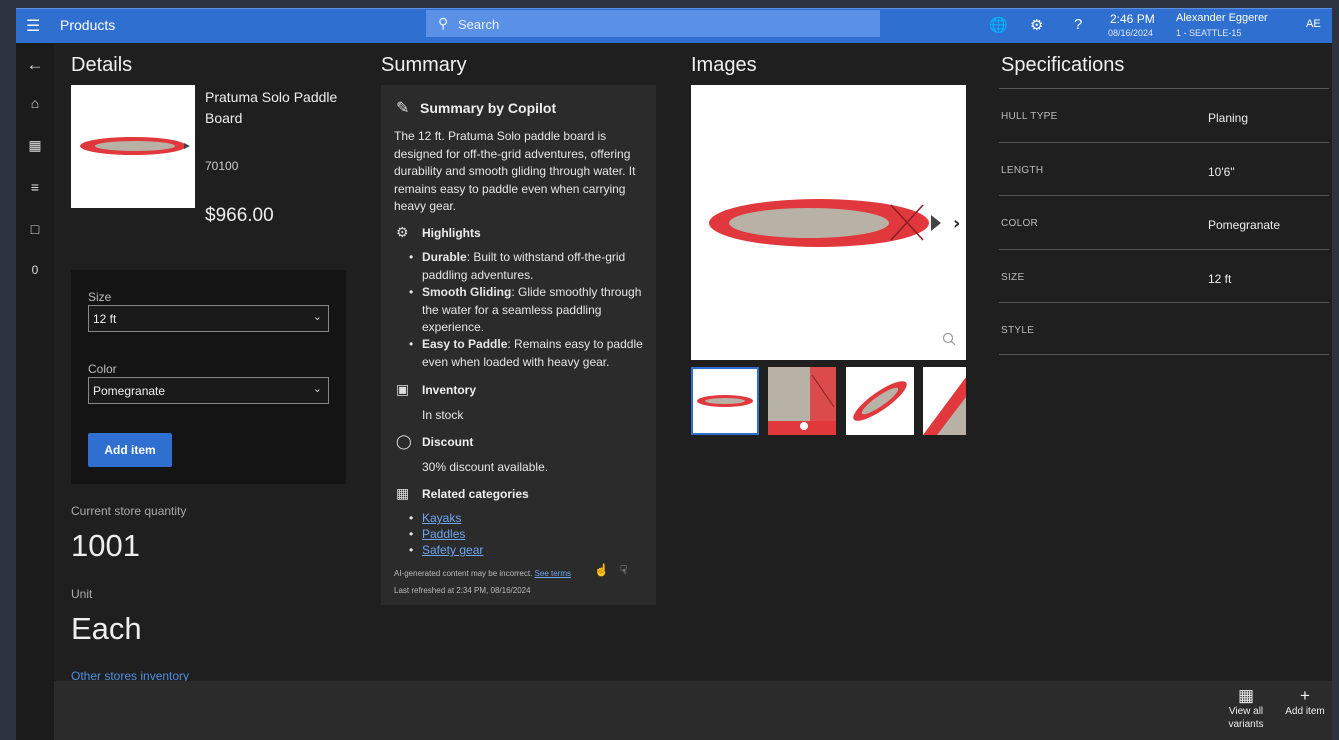 The image size is (1339, 740). What do you see at coordinates (1078, 24) in the screenshot?
I see `help-icon: ?` at bounding box center [1078, 24].